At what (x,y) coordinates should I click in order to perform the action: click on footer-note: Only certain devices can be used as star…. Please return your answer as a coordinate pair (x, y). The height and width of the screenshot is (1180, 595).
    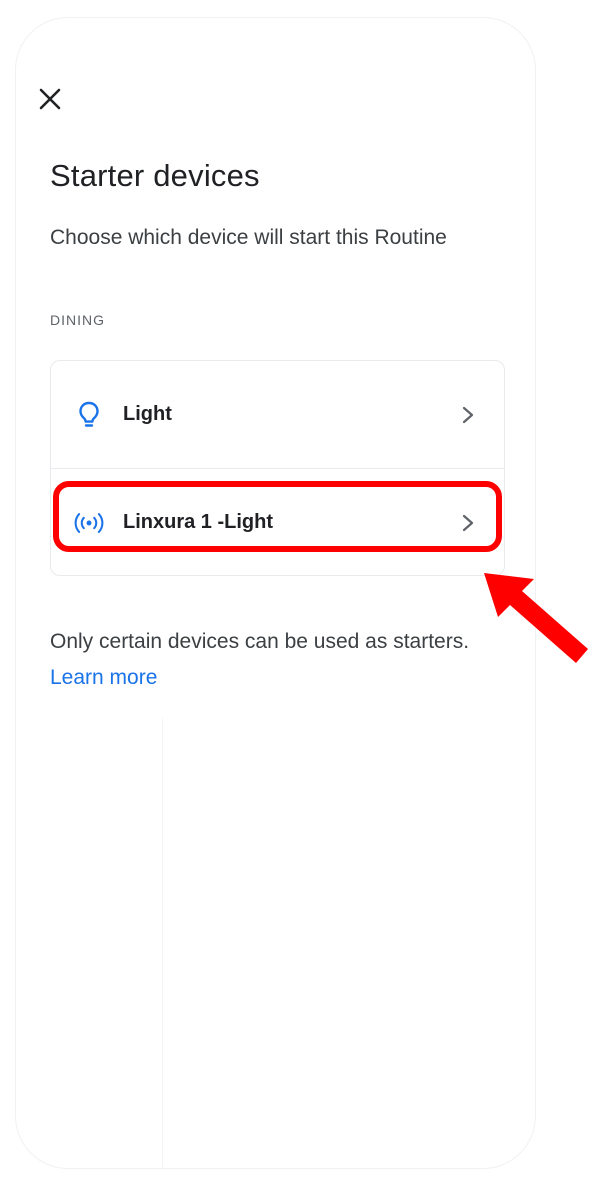
    Looking at the image, I should click on (270, 660).